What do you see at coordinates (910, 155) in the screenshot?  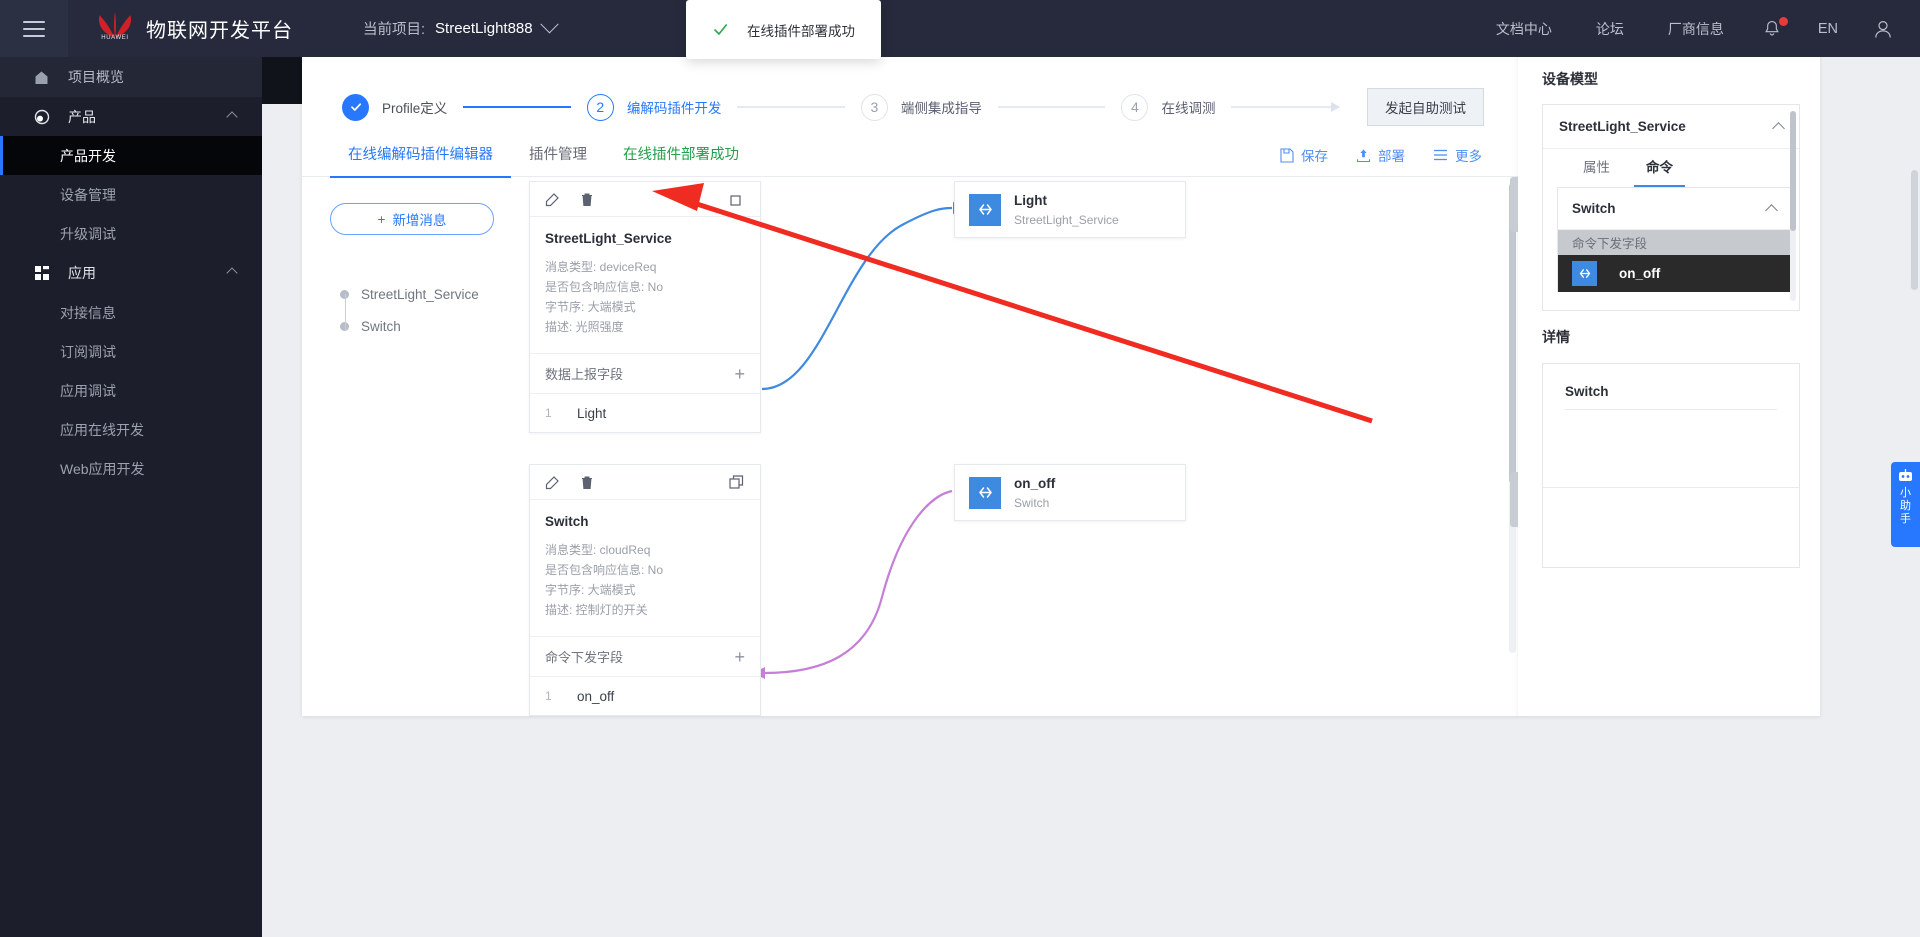 I see `editor-tabs-row: 在线编解码插件编辑器 插件管理 在线插件部署成功 保存 部署 更多` at bounding box center [910, 155].